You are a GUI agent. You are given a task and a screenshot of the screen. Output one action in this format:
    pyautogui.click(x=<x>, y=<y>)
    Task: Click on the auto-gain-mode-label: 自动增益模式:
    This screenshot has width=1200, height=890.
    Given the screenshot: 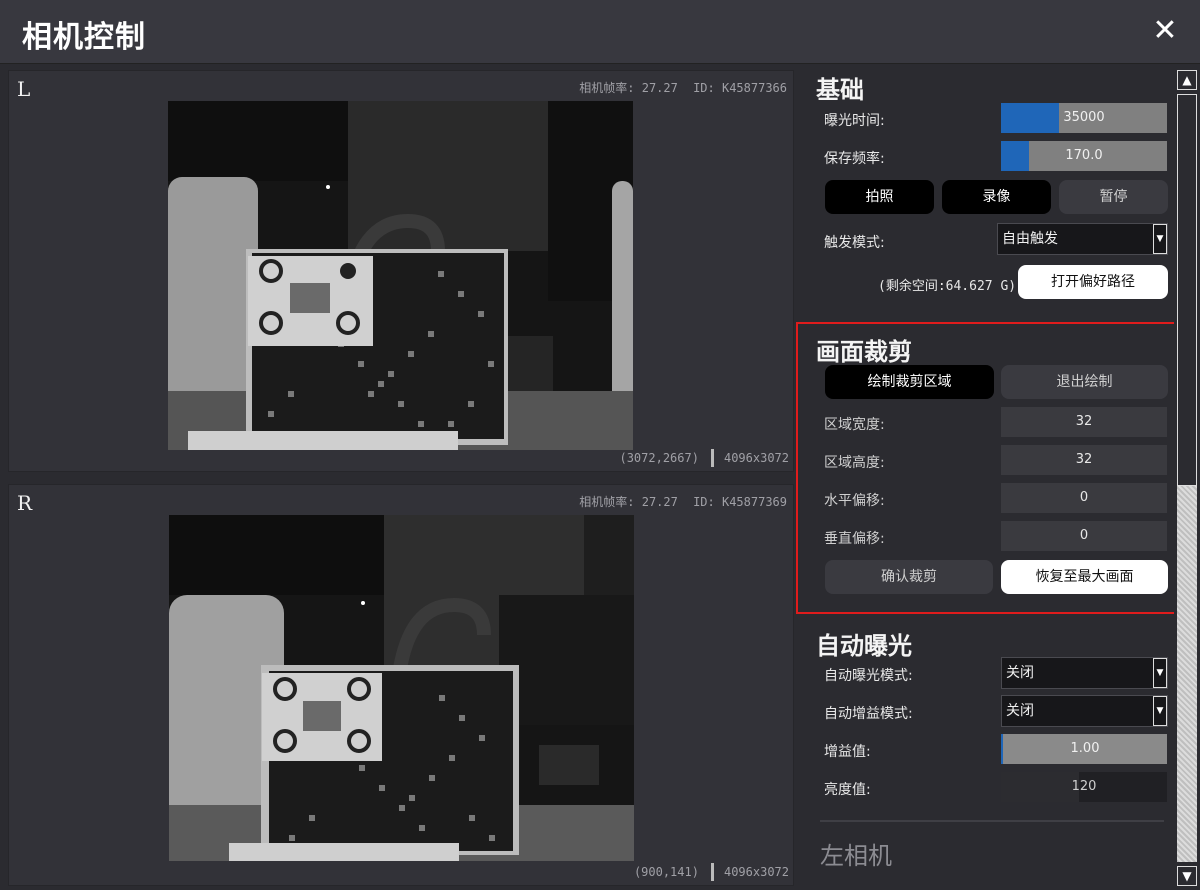 What is the action you would take?
    pyautogui.click(x=868, y=714)
    